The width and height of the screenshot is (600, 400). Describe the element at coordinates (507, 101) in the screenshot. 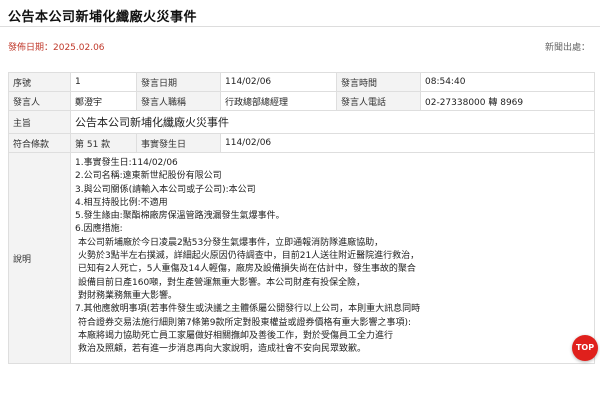

I see `speaker-phone-value: 02-27338000 轉 8969` at that location.